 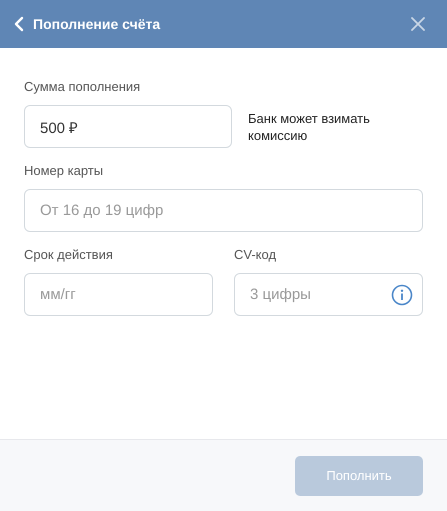 I want to click on amount-field: 500 ₽, so click(x=128, y=126).